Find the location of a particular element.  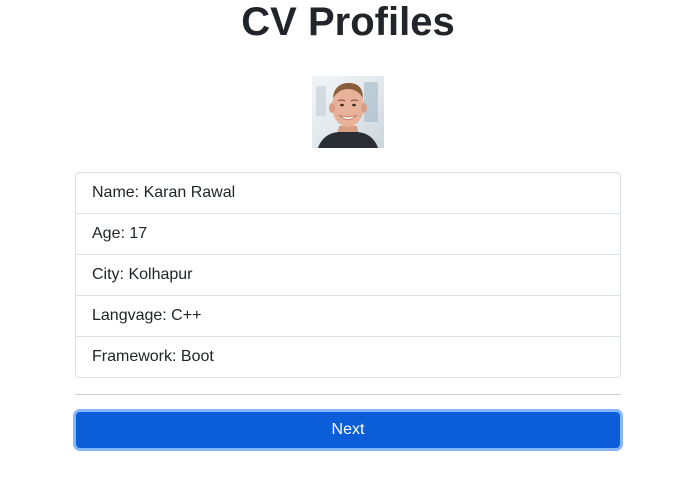

detail-name: Name: Karan Rawal is located at coordinates (348, 193).